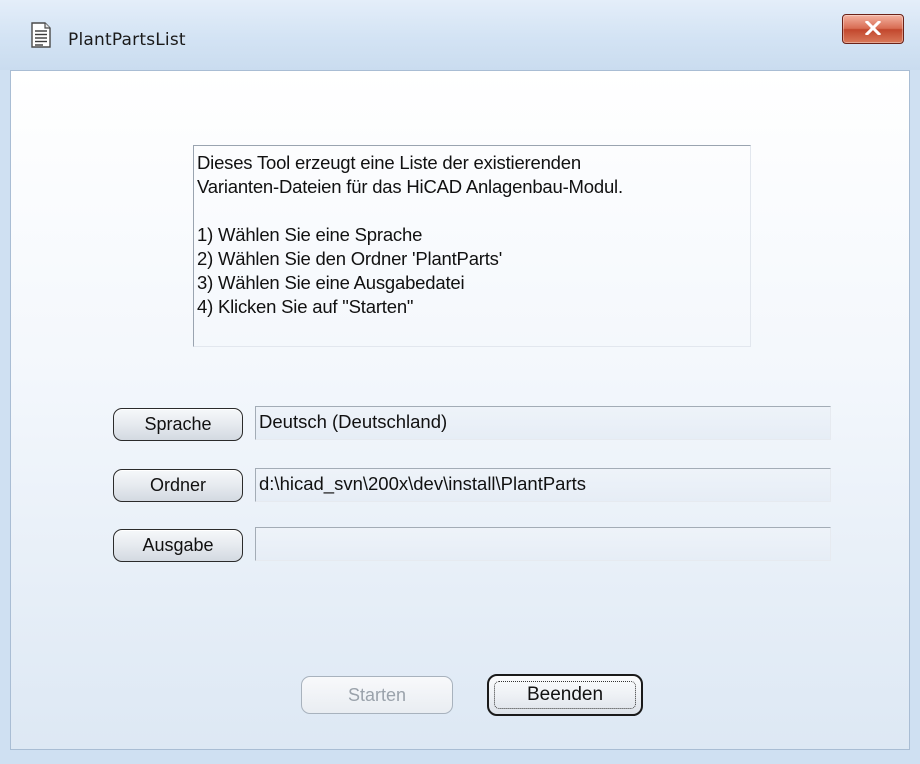 The width and height of the screenshot is (920, 764). Describe the element at coordinates (331, 282) in the screenshot. I see `instruction-line: 3) Wählen Sie eine Ausgabedatei` at that location.